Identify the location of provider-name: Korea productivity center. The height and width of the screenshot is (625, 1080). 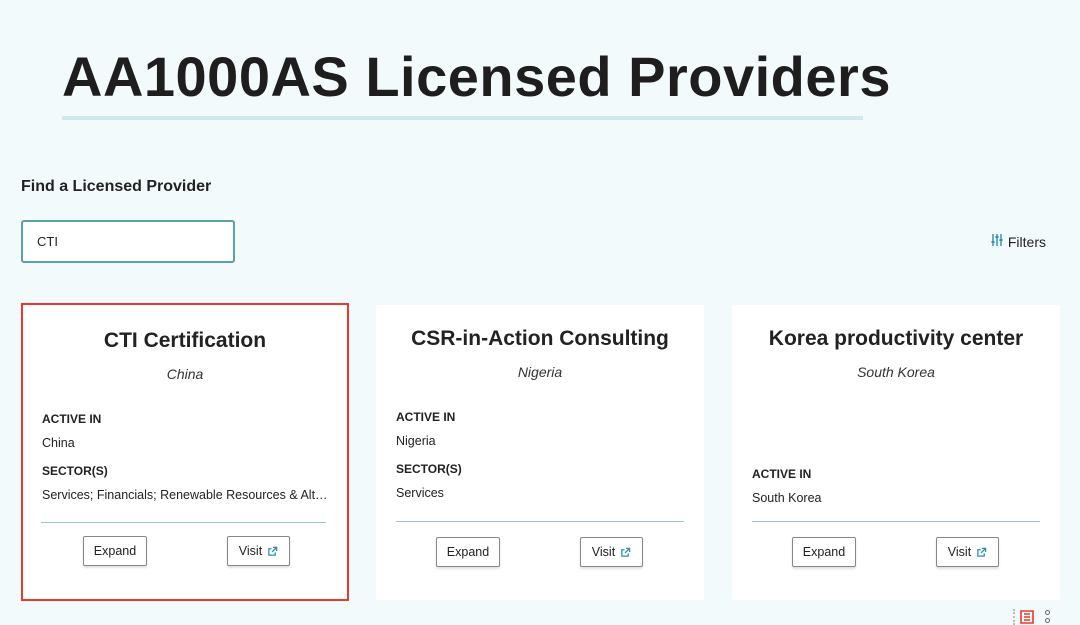
(896, 338).